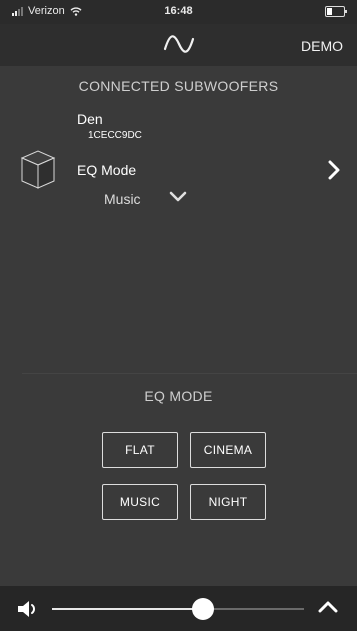  I want to click on section-divider, so click(189, 373).